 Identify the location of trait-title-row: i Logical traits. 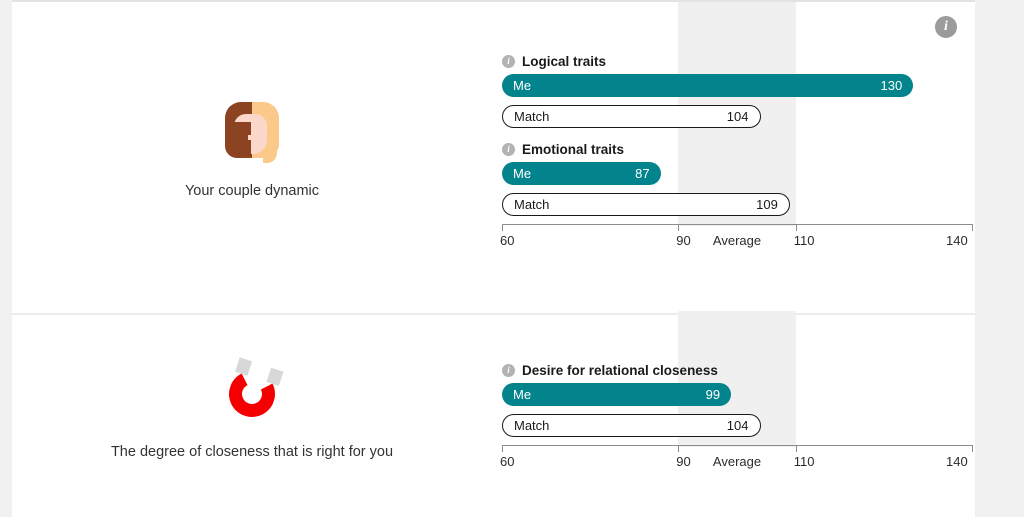
(742, 61).